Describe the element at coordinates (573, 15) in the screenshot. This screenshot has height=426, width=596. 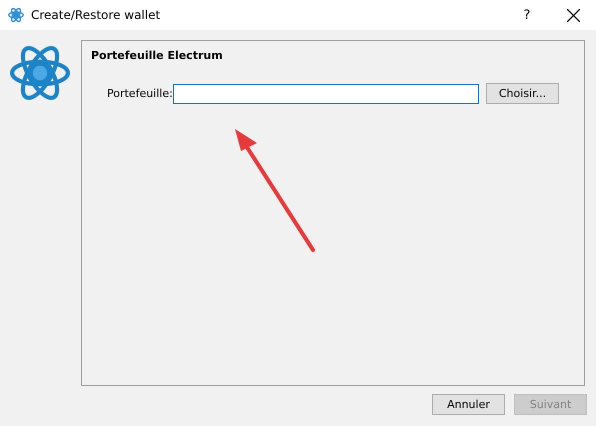
I see `close-icon` at that location.